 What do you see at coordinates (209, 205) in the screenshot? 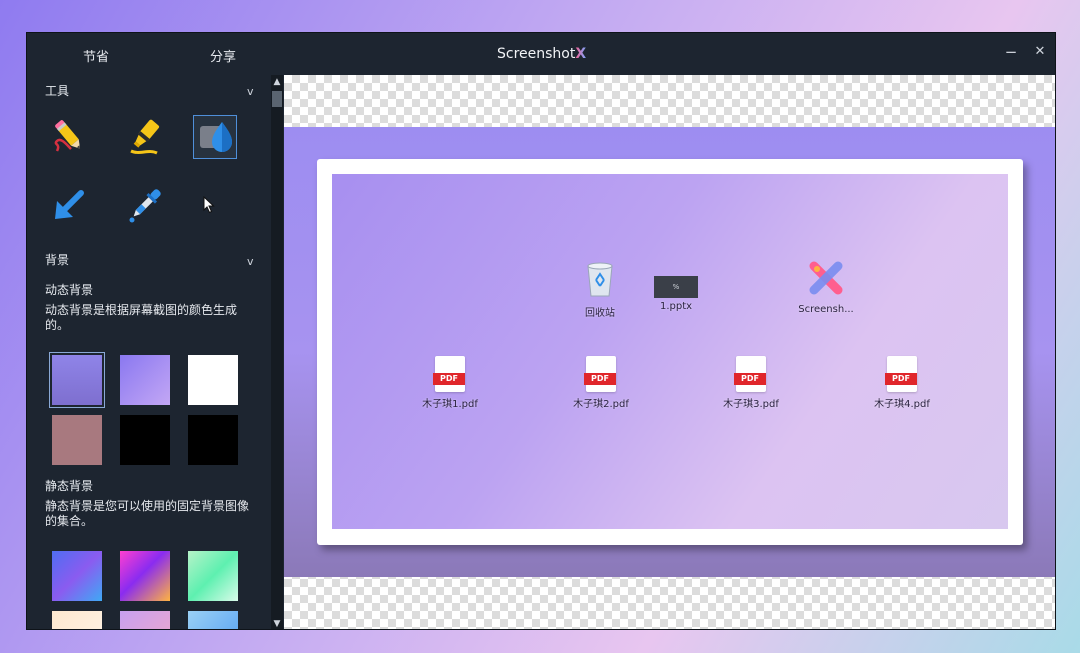
I see `mouse-cursor-icon` at bounding box center [209, 205].